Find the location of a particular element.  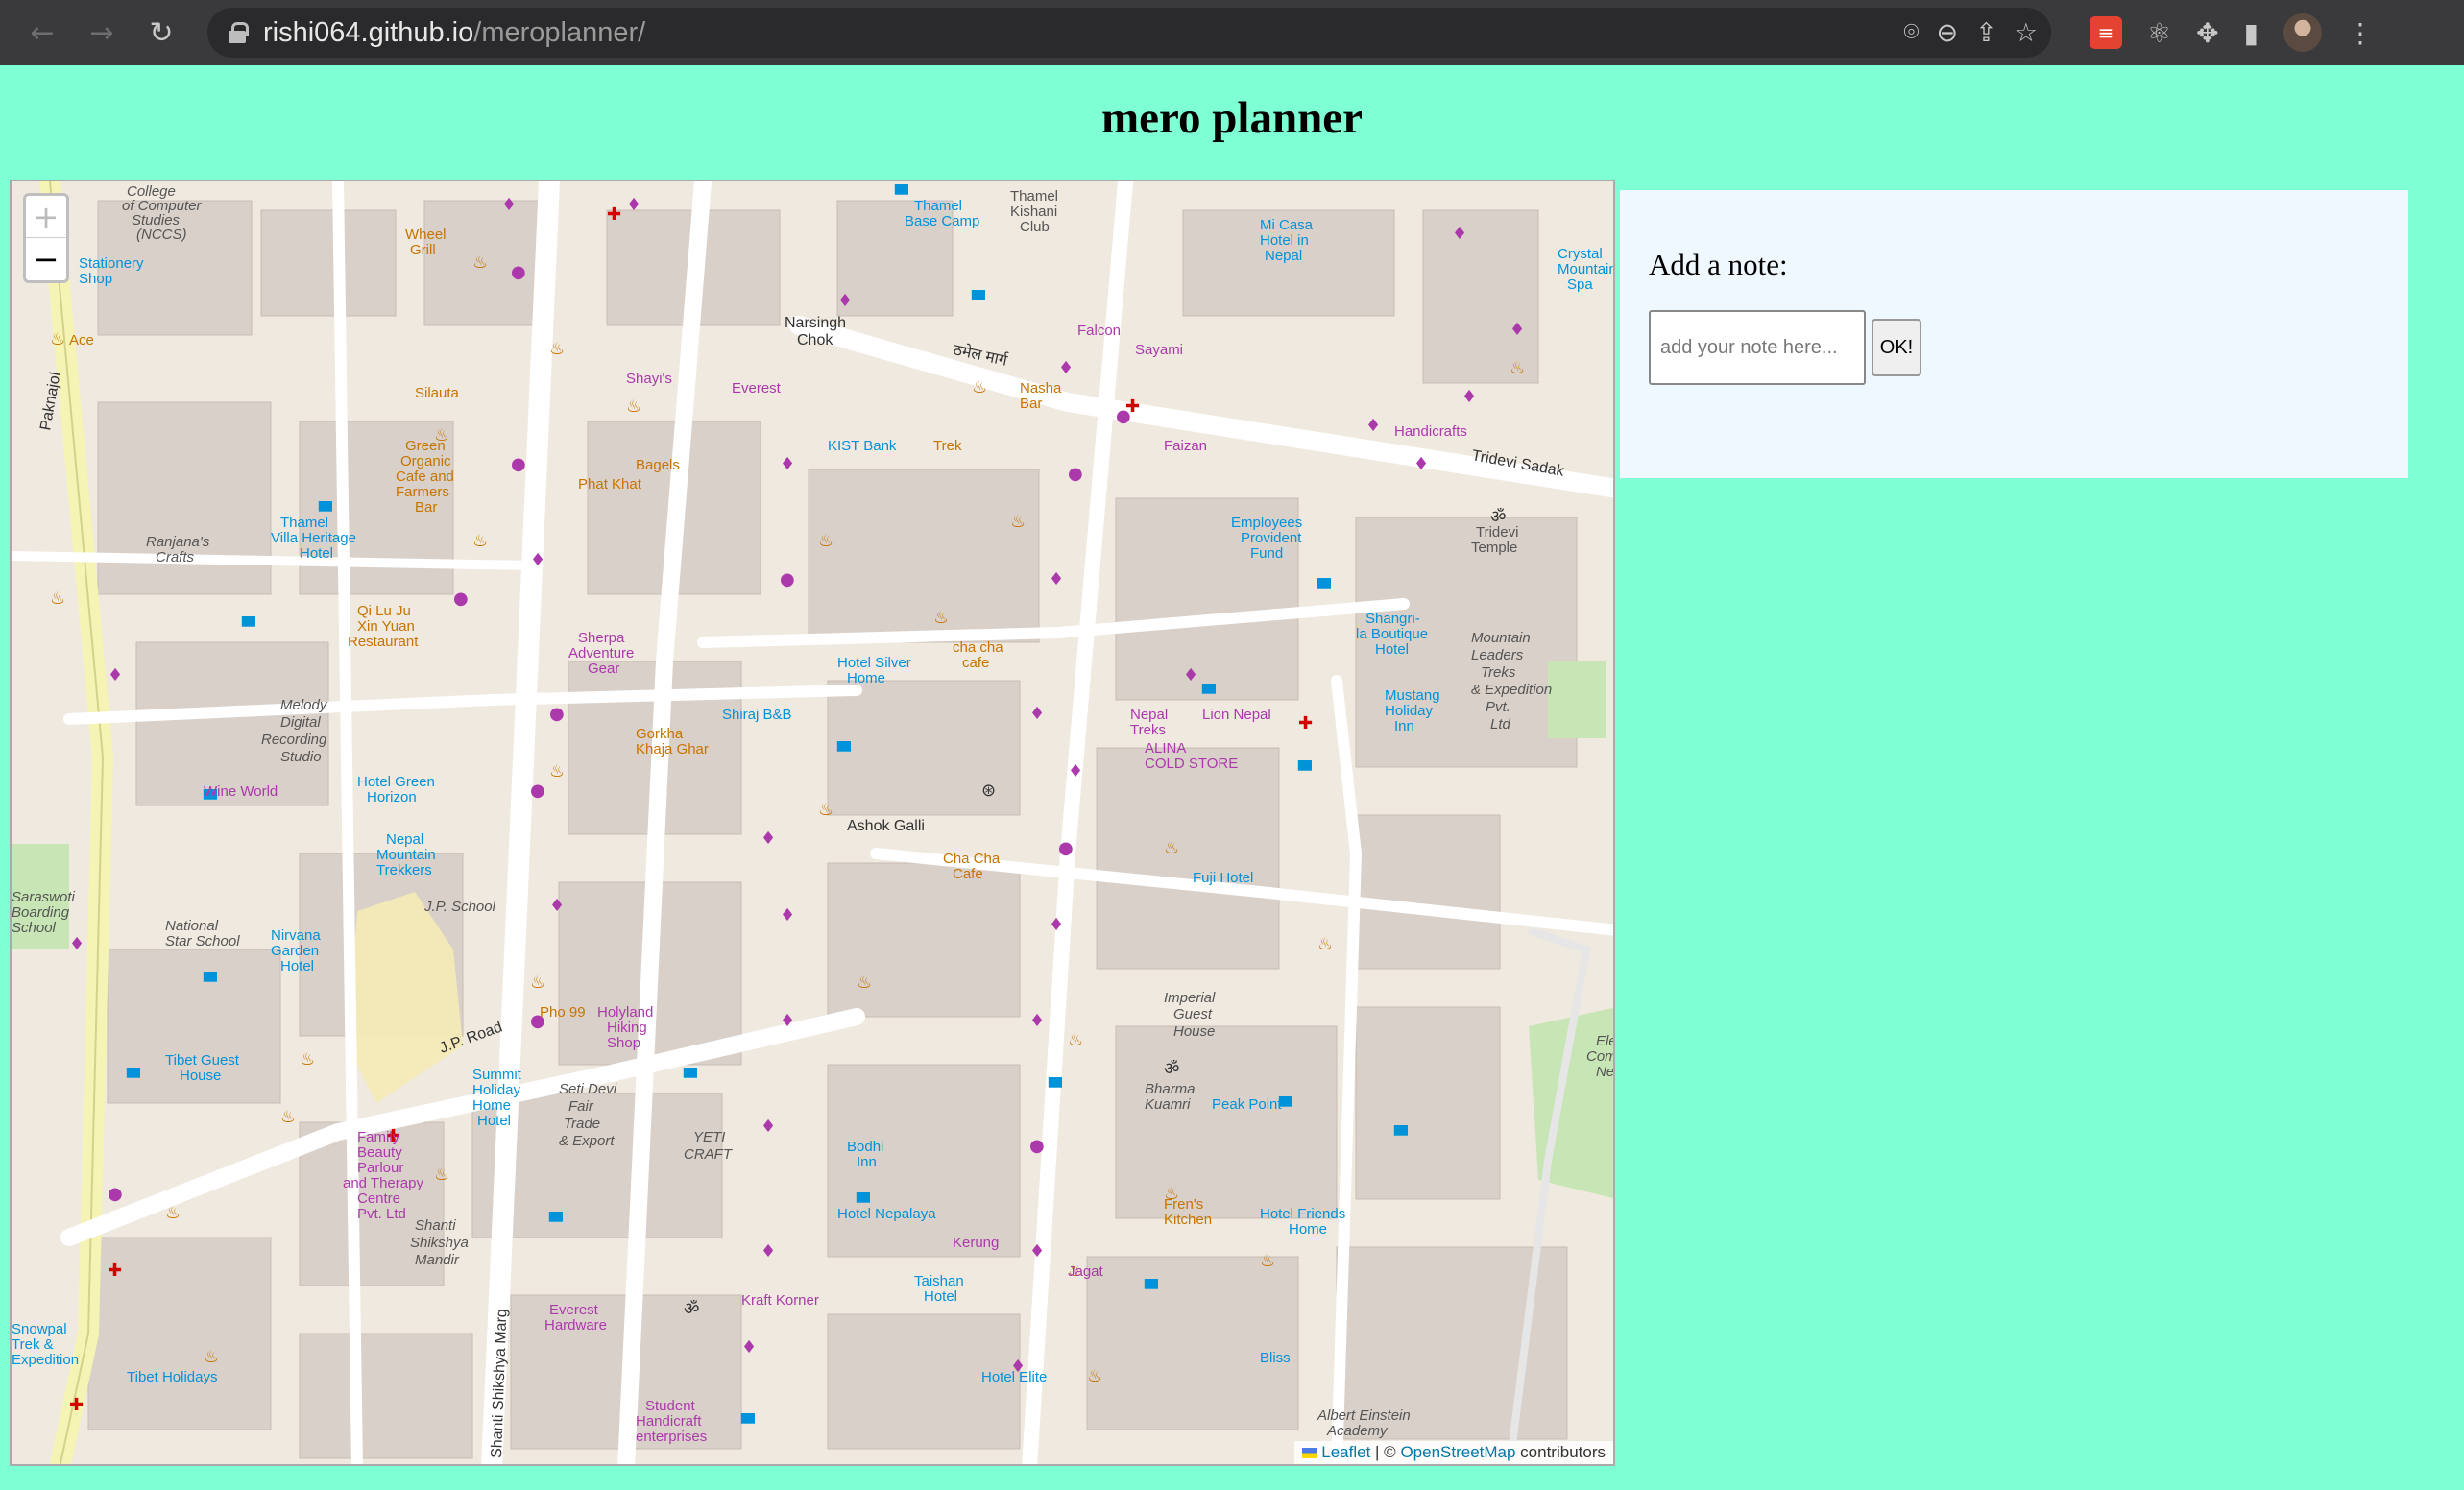

svg-text: Faizan is located at coordinates (1186, 446).